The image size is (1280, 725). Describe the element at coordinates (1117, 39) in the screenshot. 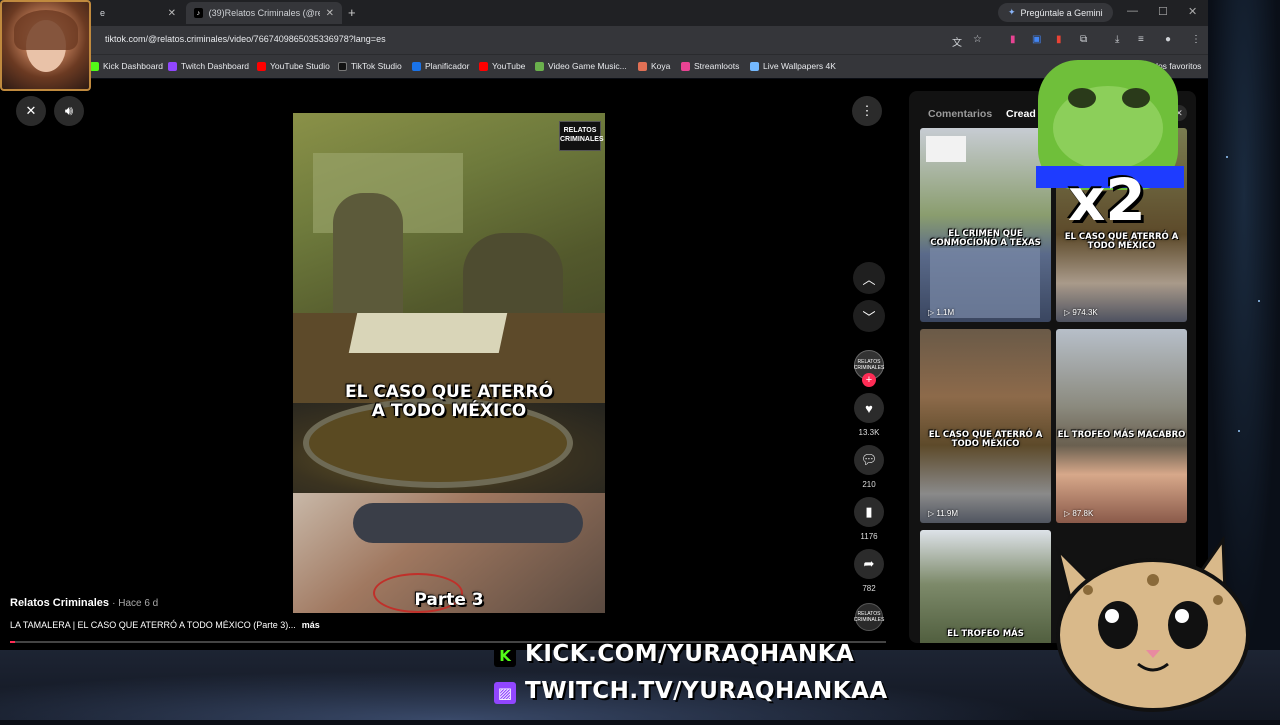

I see `download-icon: ⤓` at that location.